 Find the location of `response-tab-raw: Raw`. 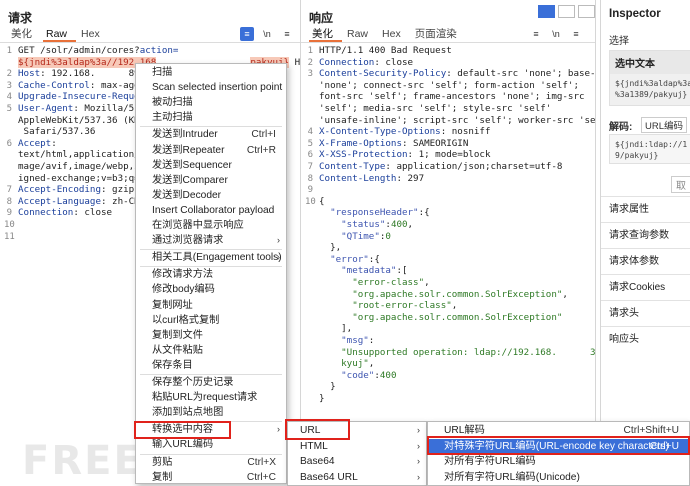

response-tab-raw: Raw is located at coordinates (360, 35).